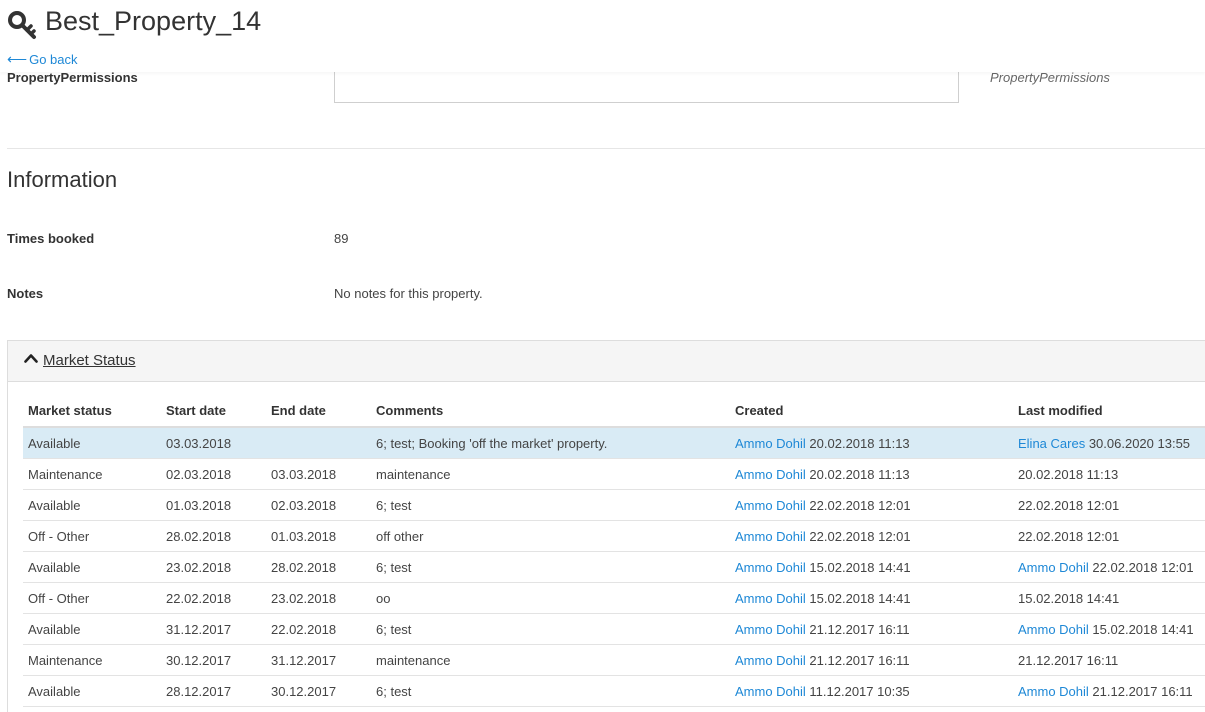 The width and height of the screenshot is (1205, 712). What do you see at coordinates (602, 36) in the screenshot?
I see `page-header: Best_Property_14 ⟵ Go back` at bounding box center [602, 36].